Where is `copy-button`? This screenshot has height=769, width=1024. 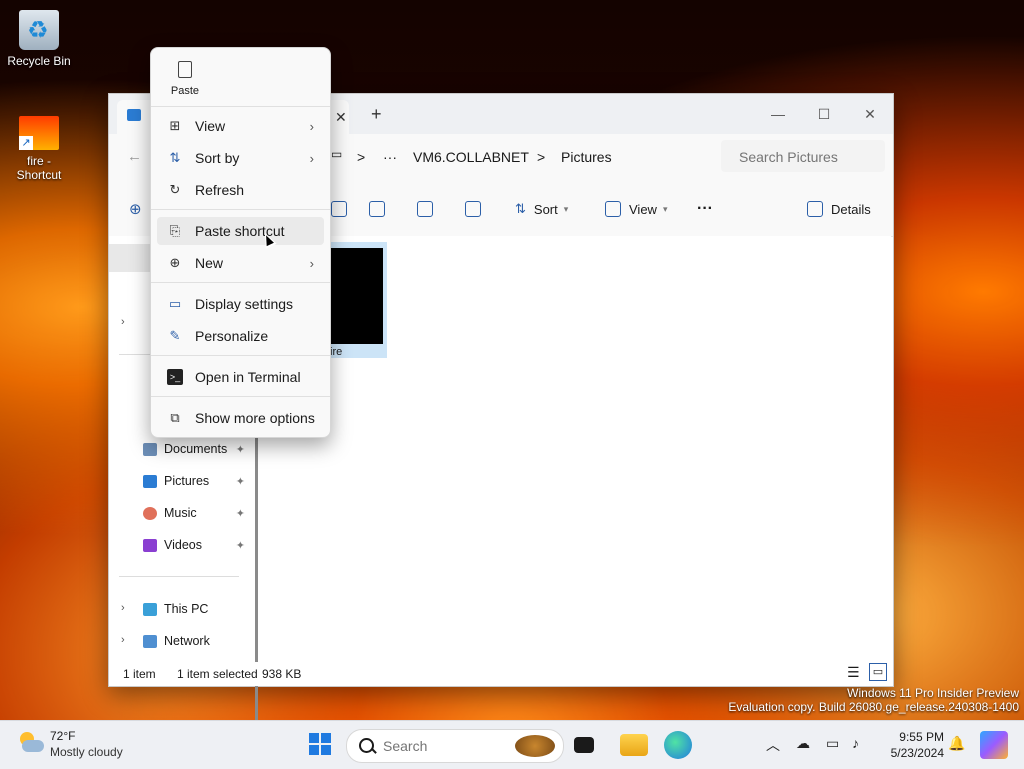
copy-button is located at coordinates (343, 209).